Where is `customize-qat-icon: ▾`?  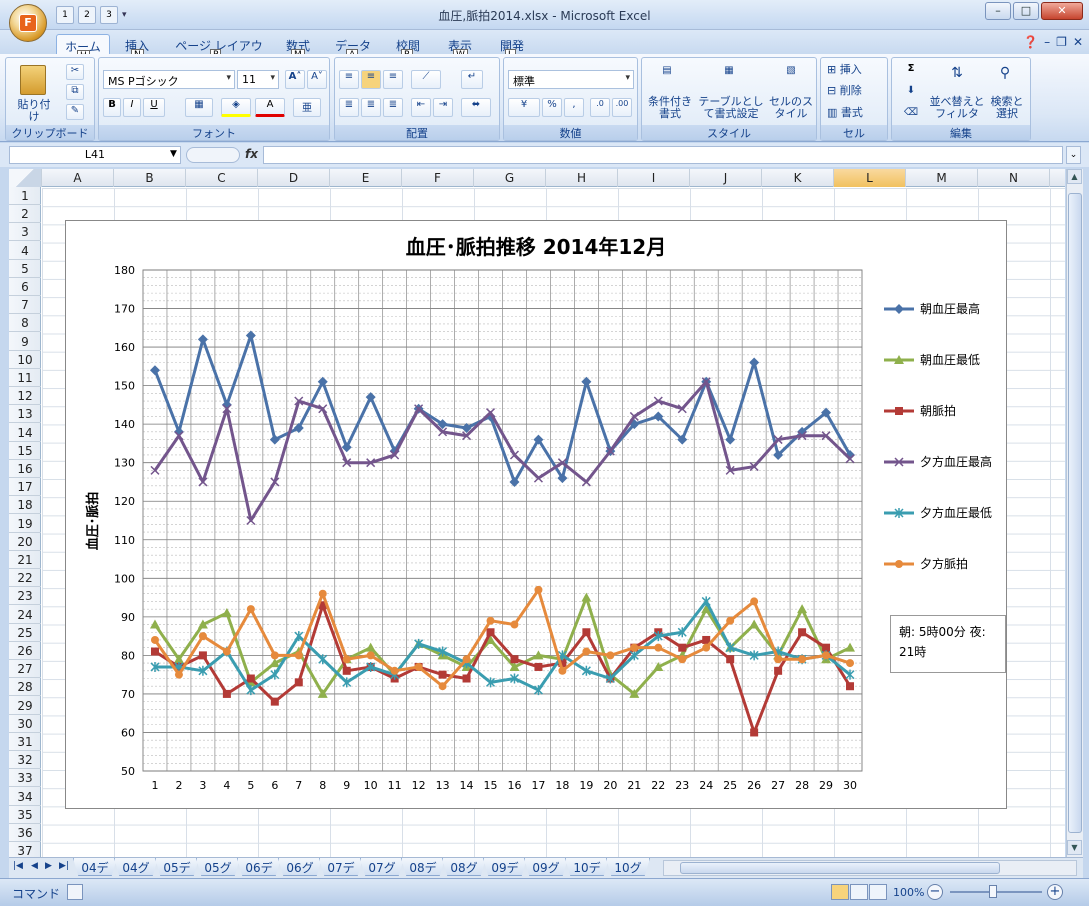
customize-qat-icon: ▾ is located at coordinates (124, 15).